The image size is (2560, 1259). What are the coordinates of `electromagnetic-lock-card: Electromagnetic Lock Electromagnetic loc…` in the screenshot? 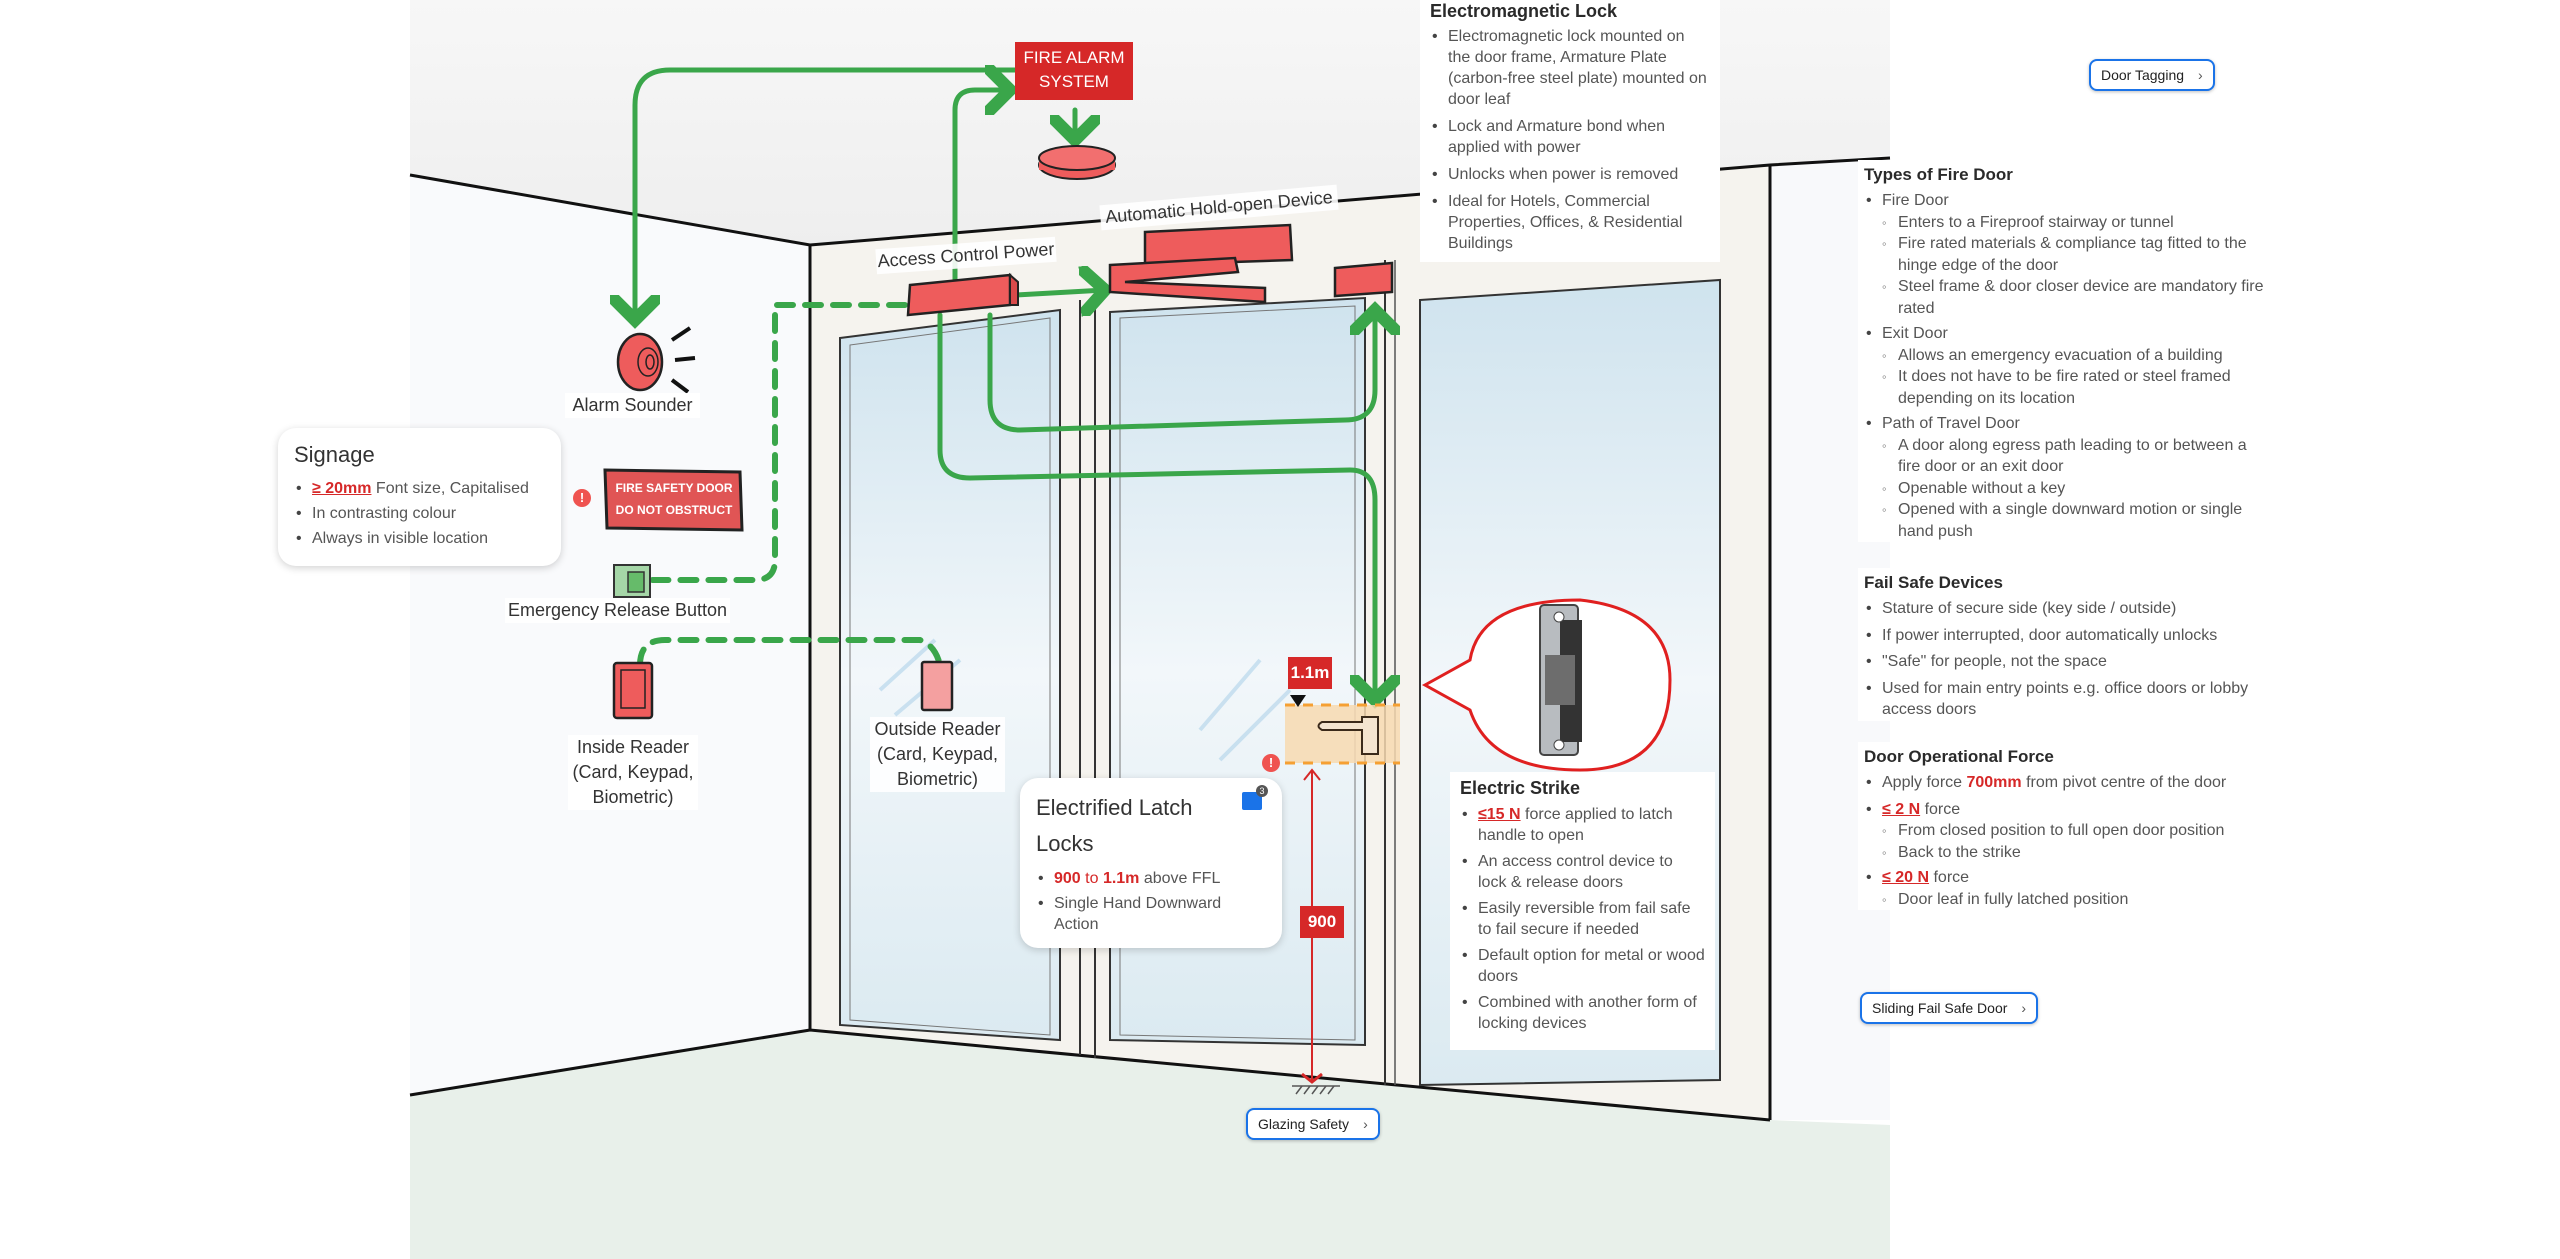 It's located at (1570, 131).